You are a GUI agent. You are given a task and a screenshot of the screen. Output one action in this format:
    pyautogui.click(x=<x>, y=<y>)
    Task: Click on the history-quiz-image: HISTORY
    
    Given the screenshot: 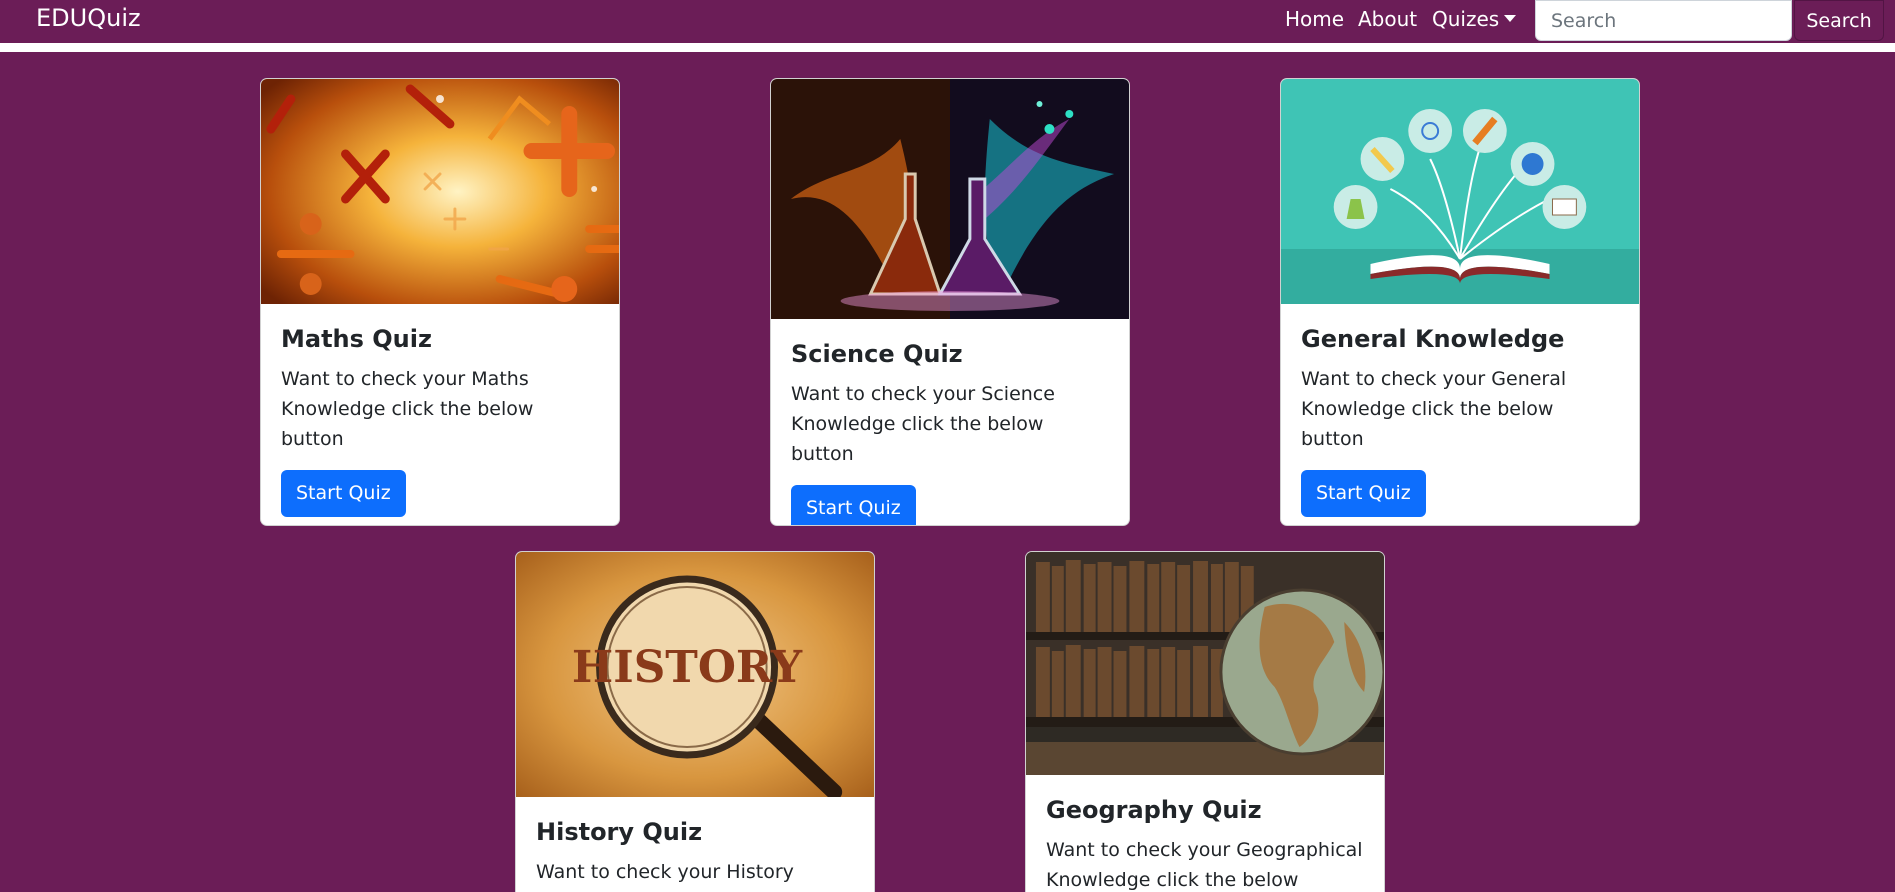 What is the action you would take?
    pyautogui.click(x=695, y=674)
    